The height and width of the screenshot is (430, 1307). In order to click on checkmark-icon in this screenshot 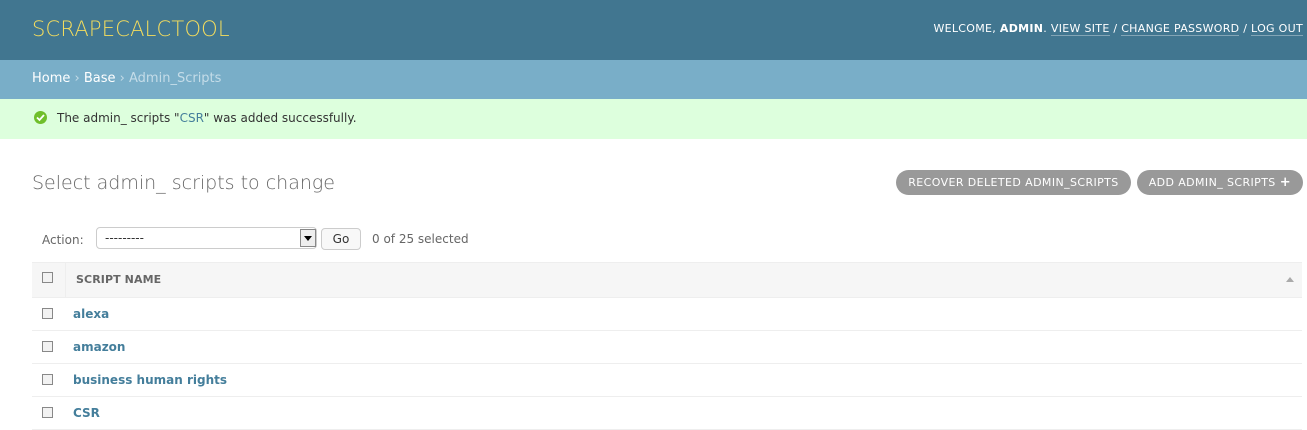, I will do `click(40, 117)`.